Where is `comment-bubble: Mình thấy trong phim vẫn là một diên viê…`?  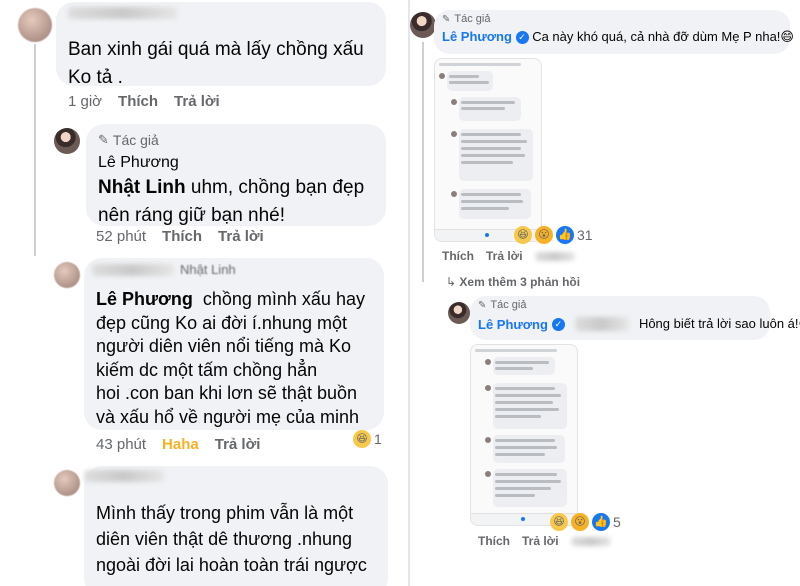 comment-bubble: Mình thấy trong phim vẫn là một diên viê… is located at coordinates (236, 526).